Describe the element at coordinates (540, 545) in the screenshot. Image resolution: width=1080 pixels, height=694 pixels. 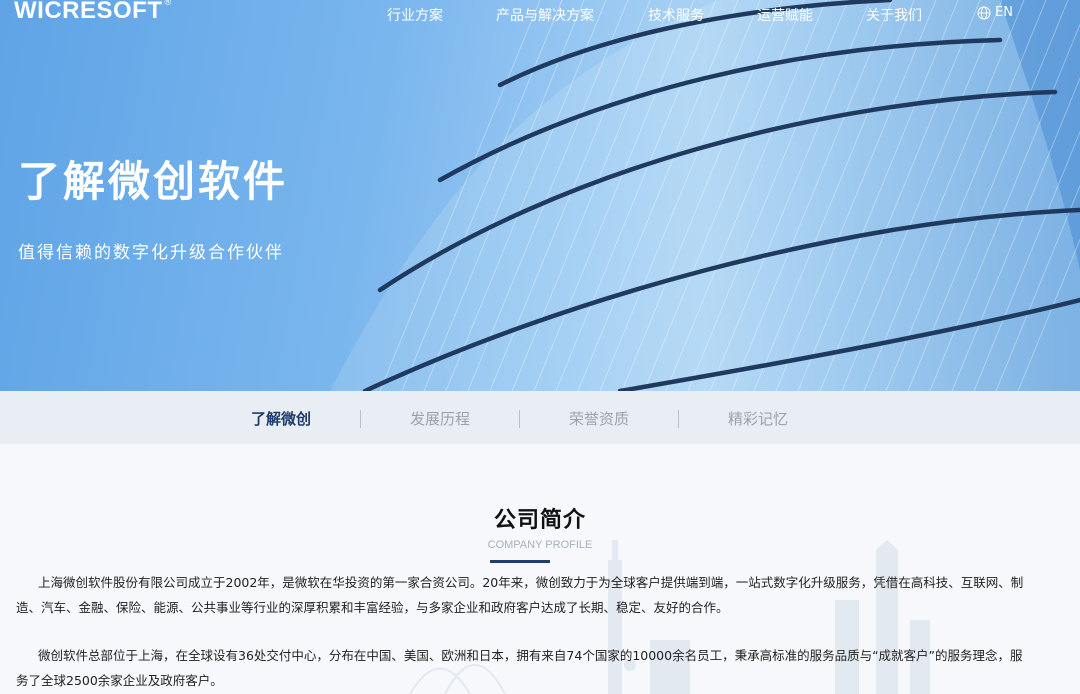
I see `section-subtitle-en: COMPANY PROFILE` at that location.